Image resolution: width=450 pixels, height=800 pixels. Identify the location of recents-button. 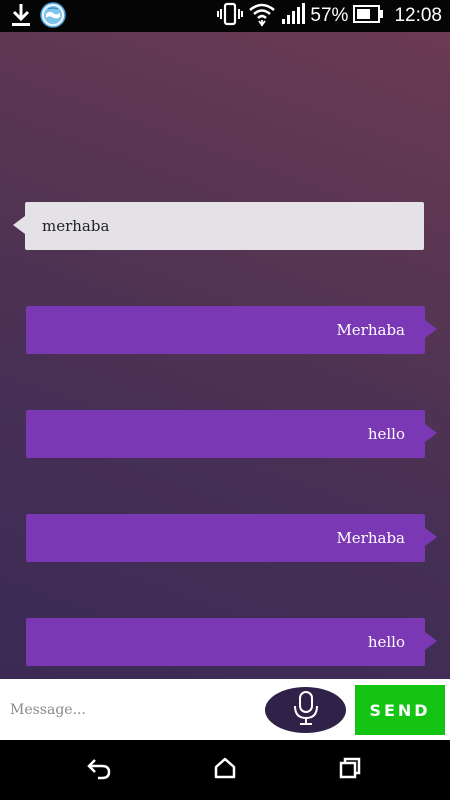
(350, 770).